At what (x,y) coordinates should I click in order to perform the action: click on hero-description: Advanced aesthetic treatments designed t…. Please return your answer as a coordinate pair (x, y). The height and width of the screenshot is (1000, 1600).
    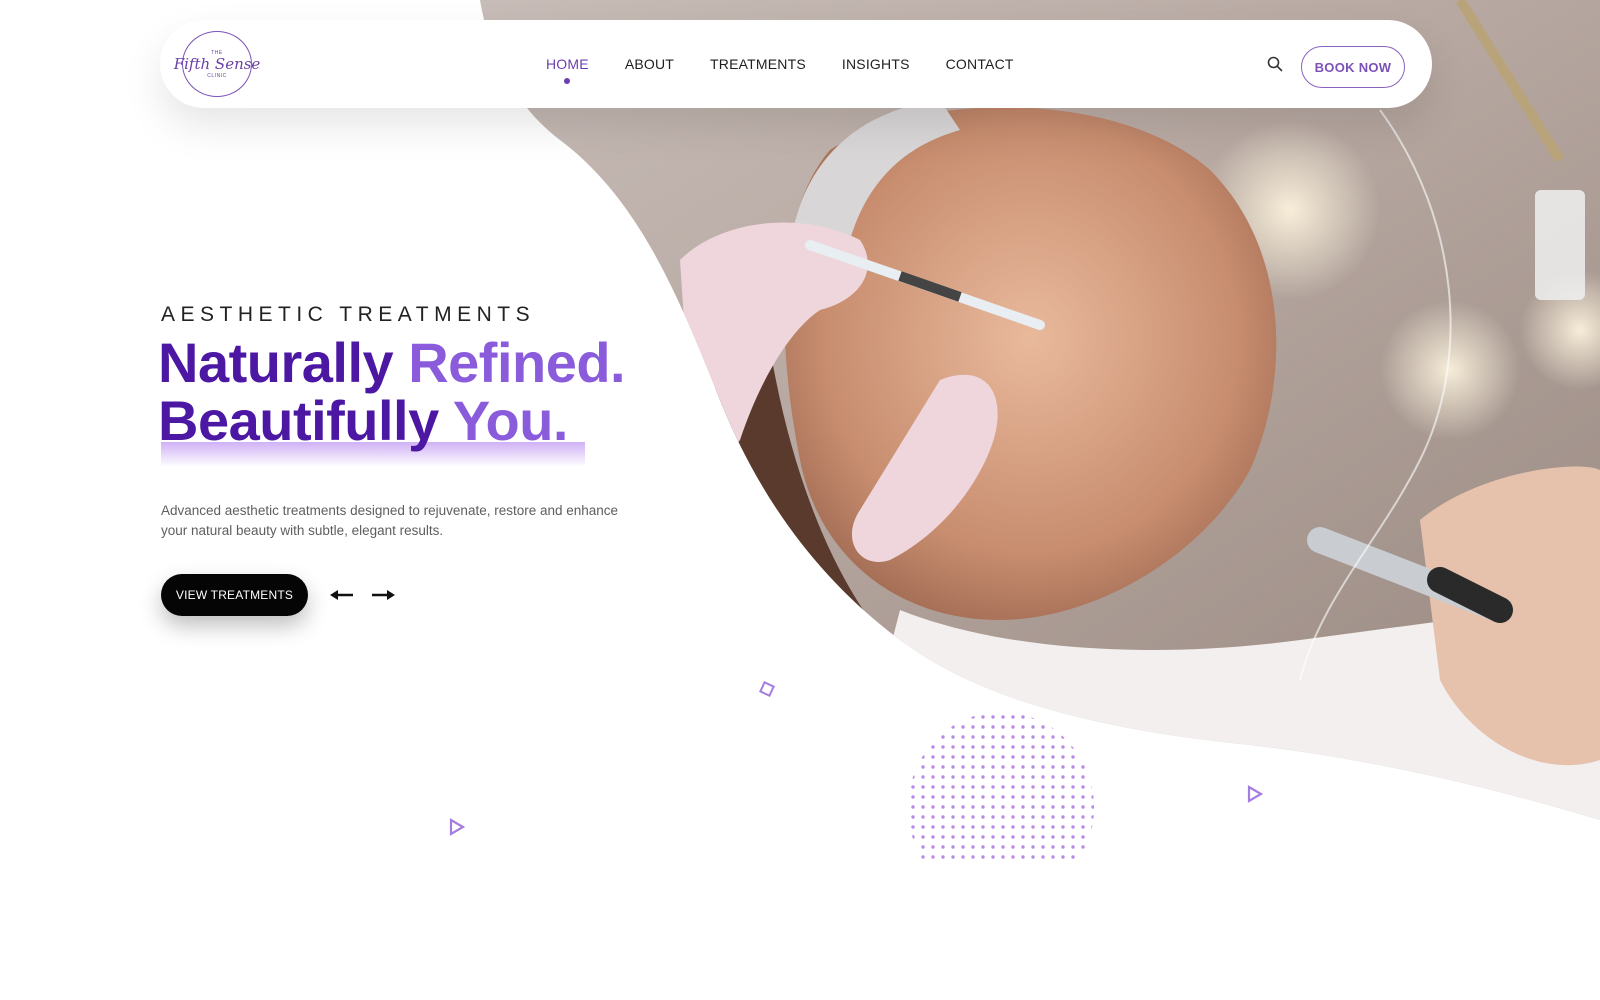
    Looking at the image, I should click on (390, 520).